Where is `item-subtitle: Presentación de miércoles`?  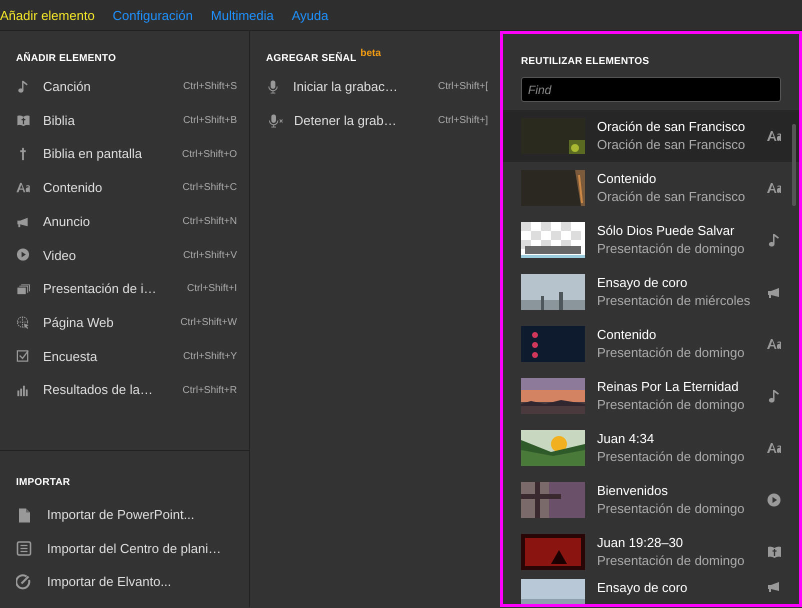
item-subtitle: Presentación de miércoles is located at coordinates (673, 301).